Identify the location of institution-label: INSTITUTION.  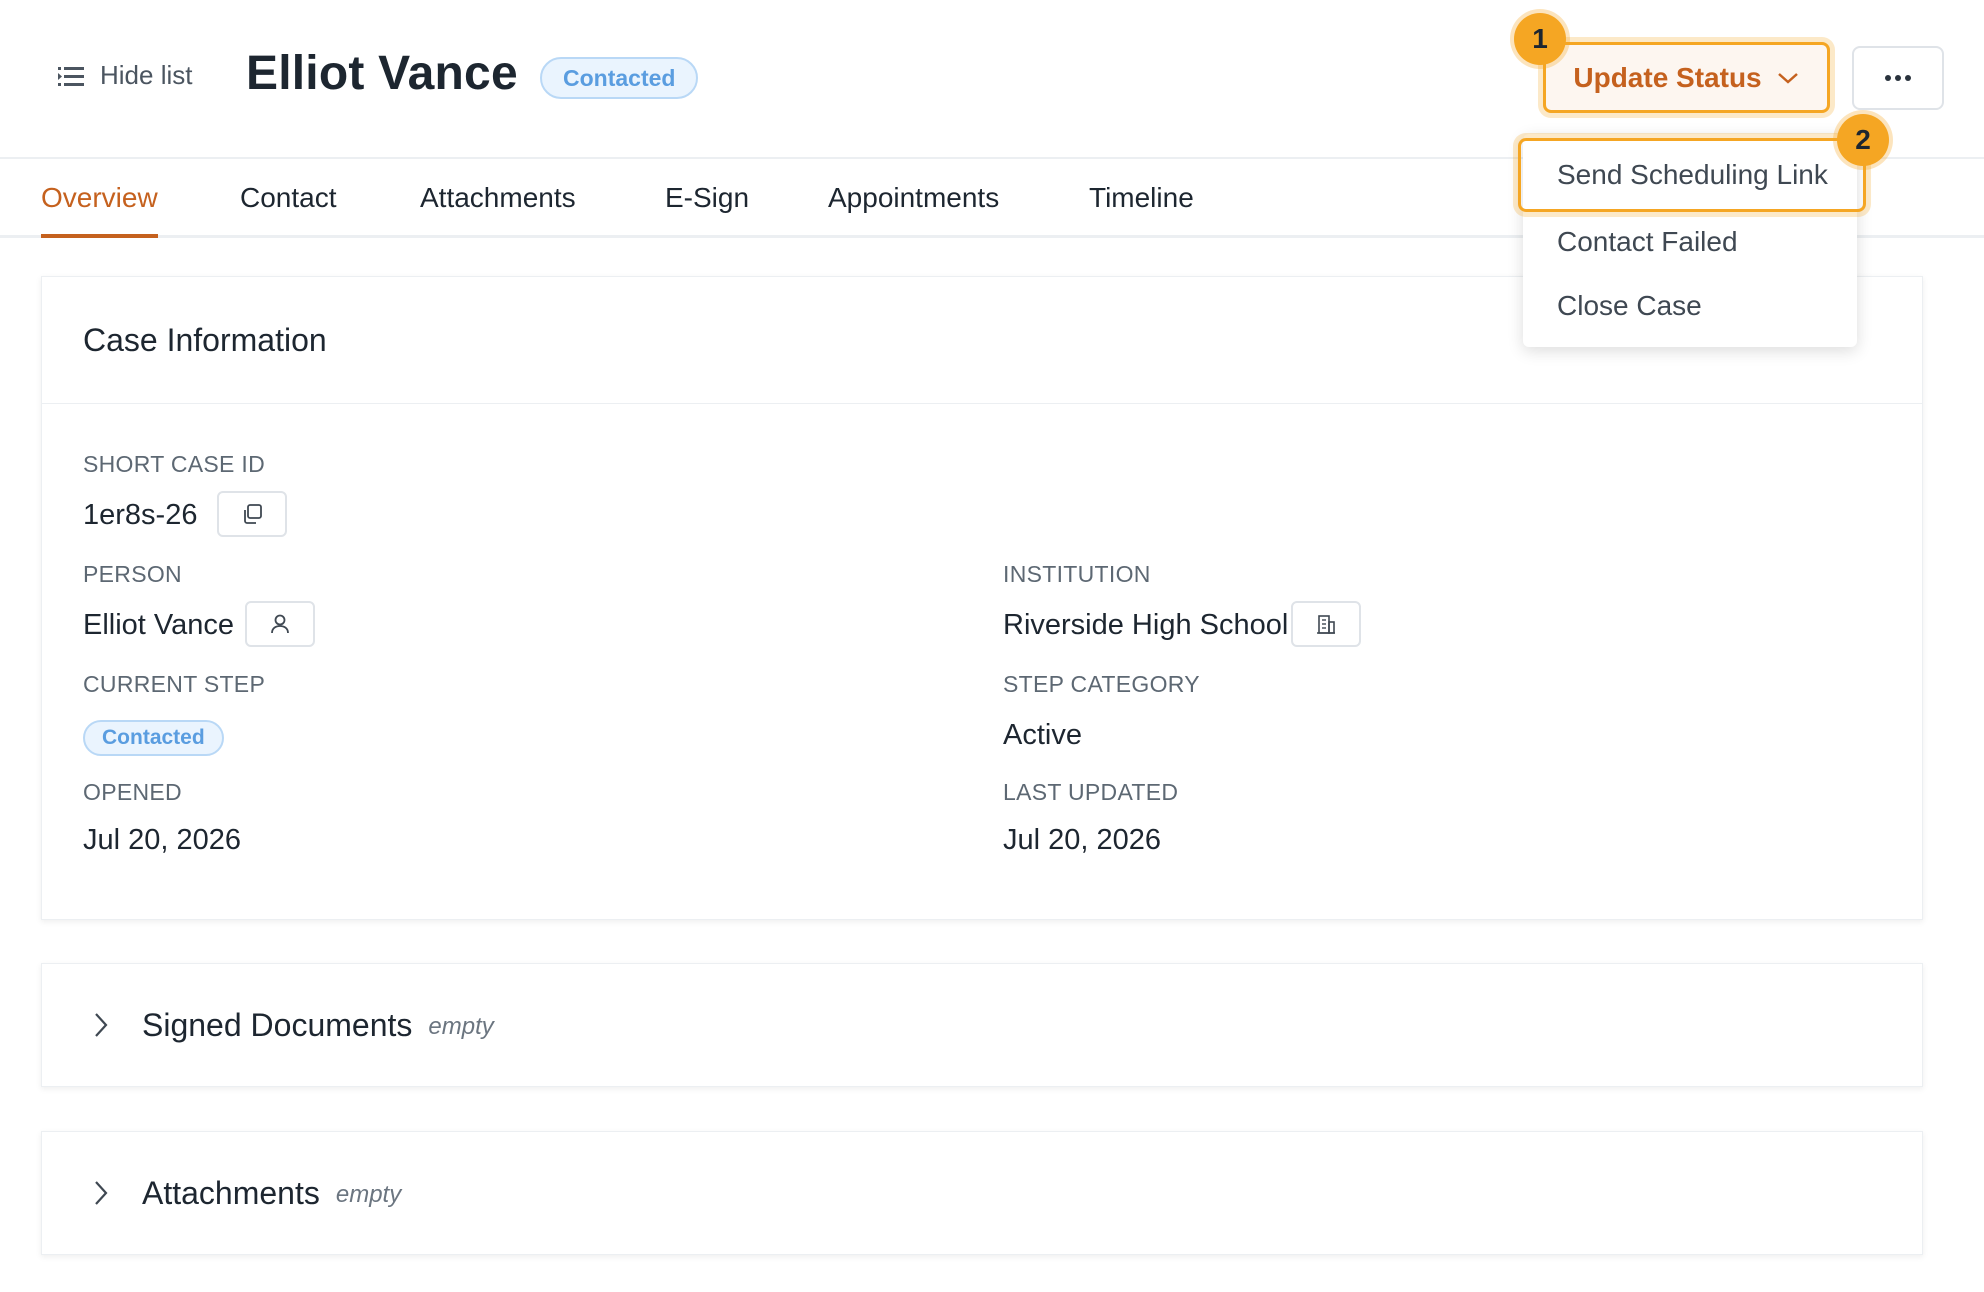
(1077, 574).